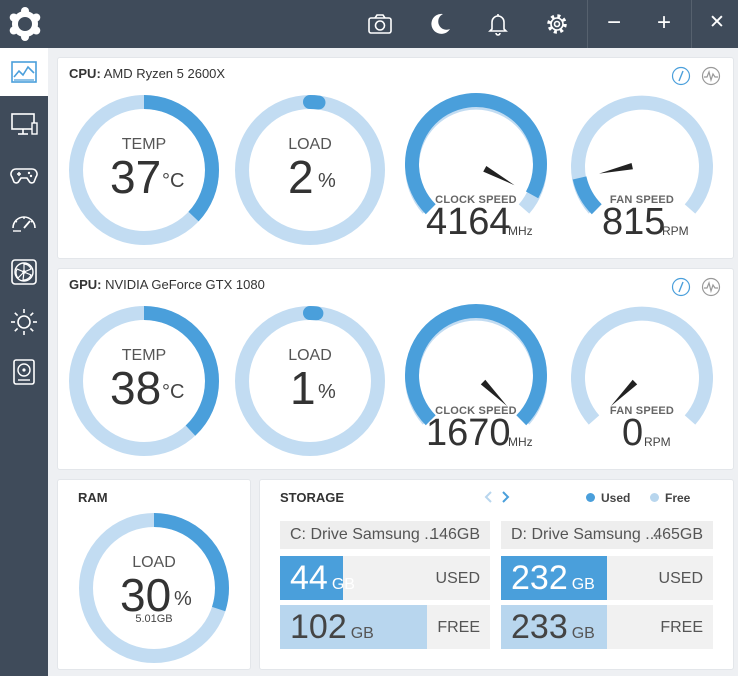 The width and height of the screenshot is (738, 676). I want to click on drive-d-used-unit: GB, so click(583, 584).